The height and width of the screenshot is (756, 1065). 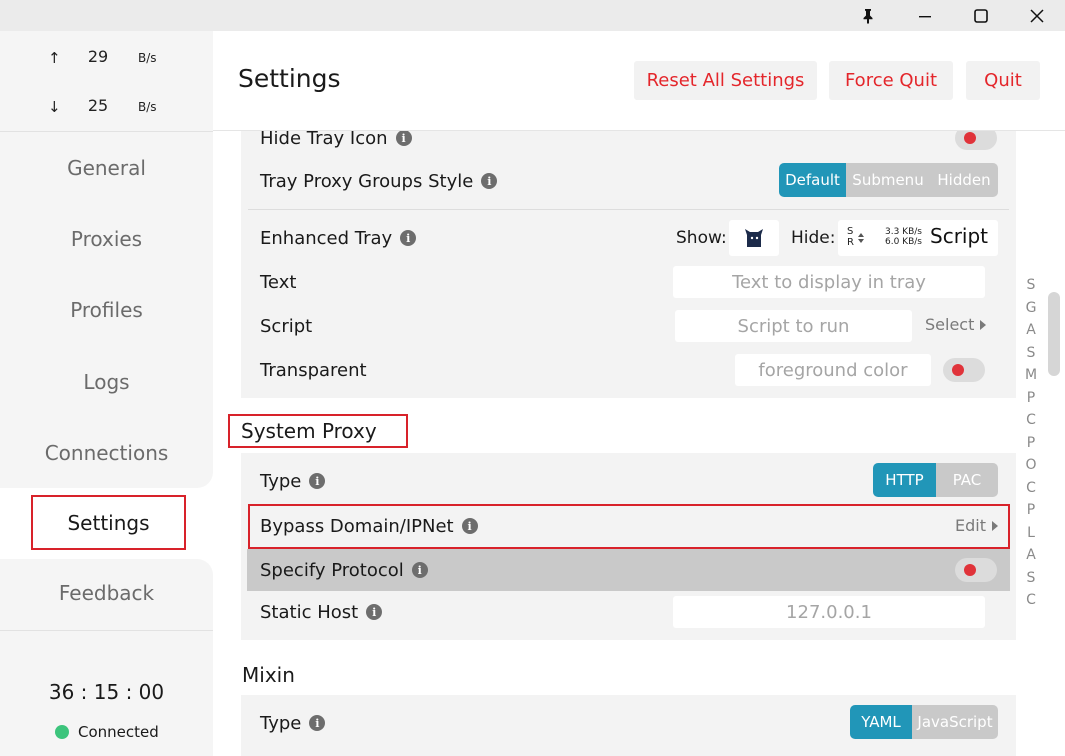 What do you see at coordinates (313, 370) in the screenshot?
I see `transparent-label: Transparent` at bounding box center [313, 370].